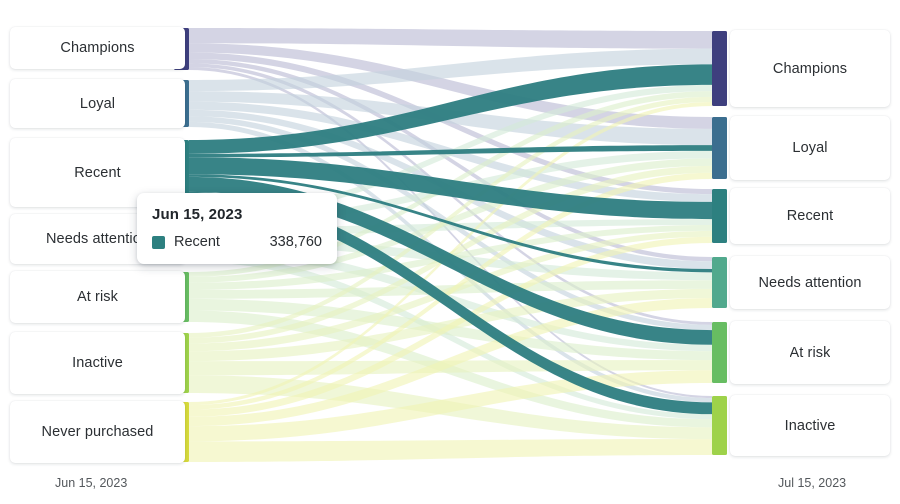  Describe the element at coordinates (237, 228) in the screenshot. I see `hover-tooltip: Jun 15, 2023 Recent 338,760` at that location.